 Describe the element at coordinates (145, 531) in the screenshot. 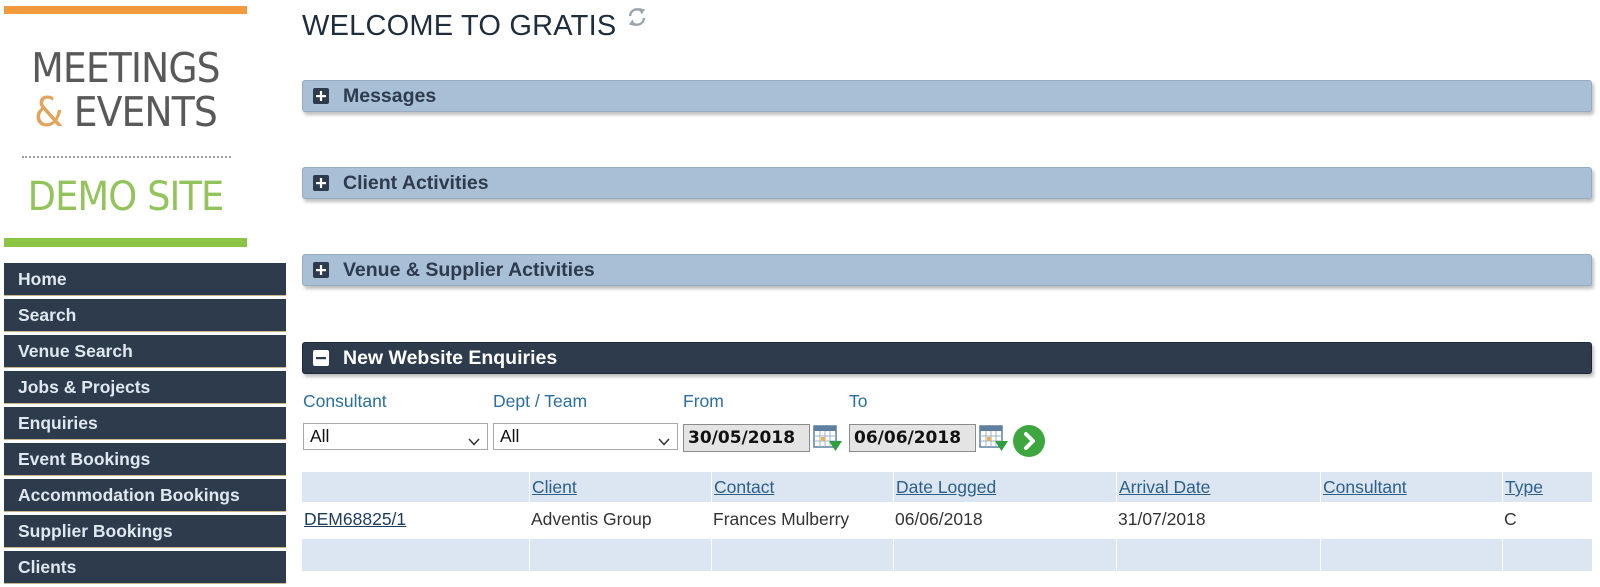

I see `sidebar-item-supplier-bookings: Supplier Bookings` at that location.